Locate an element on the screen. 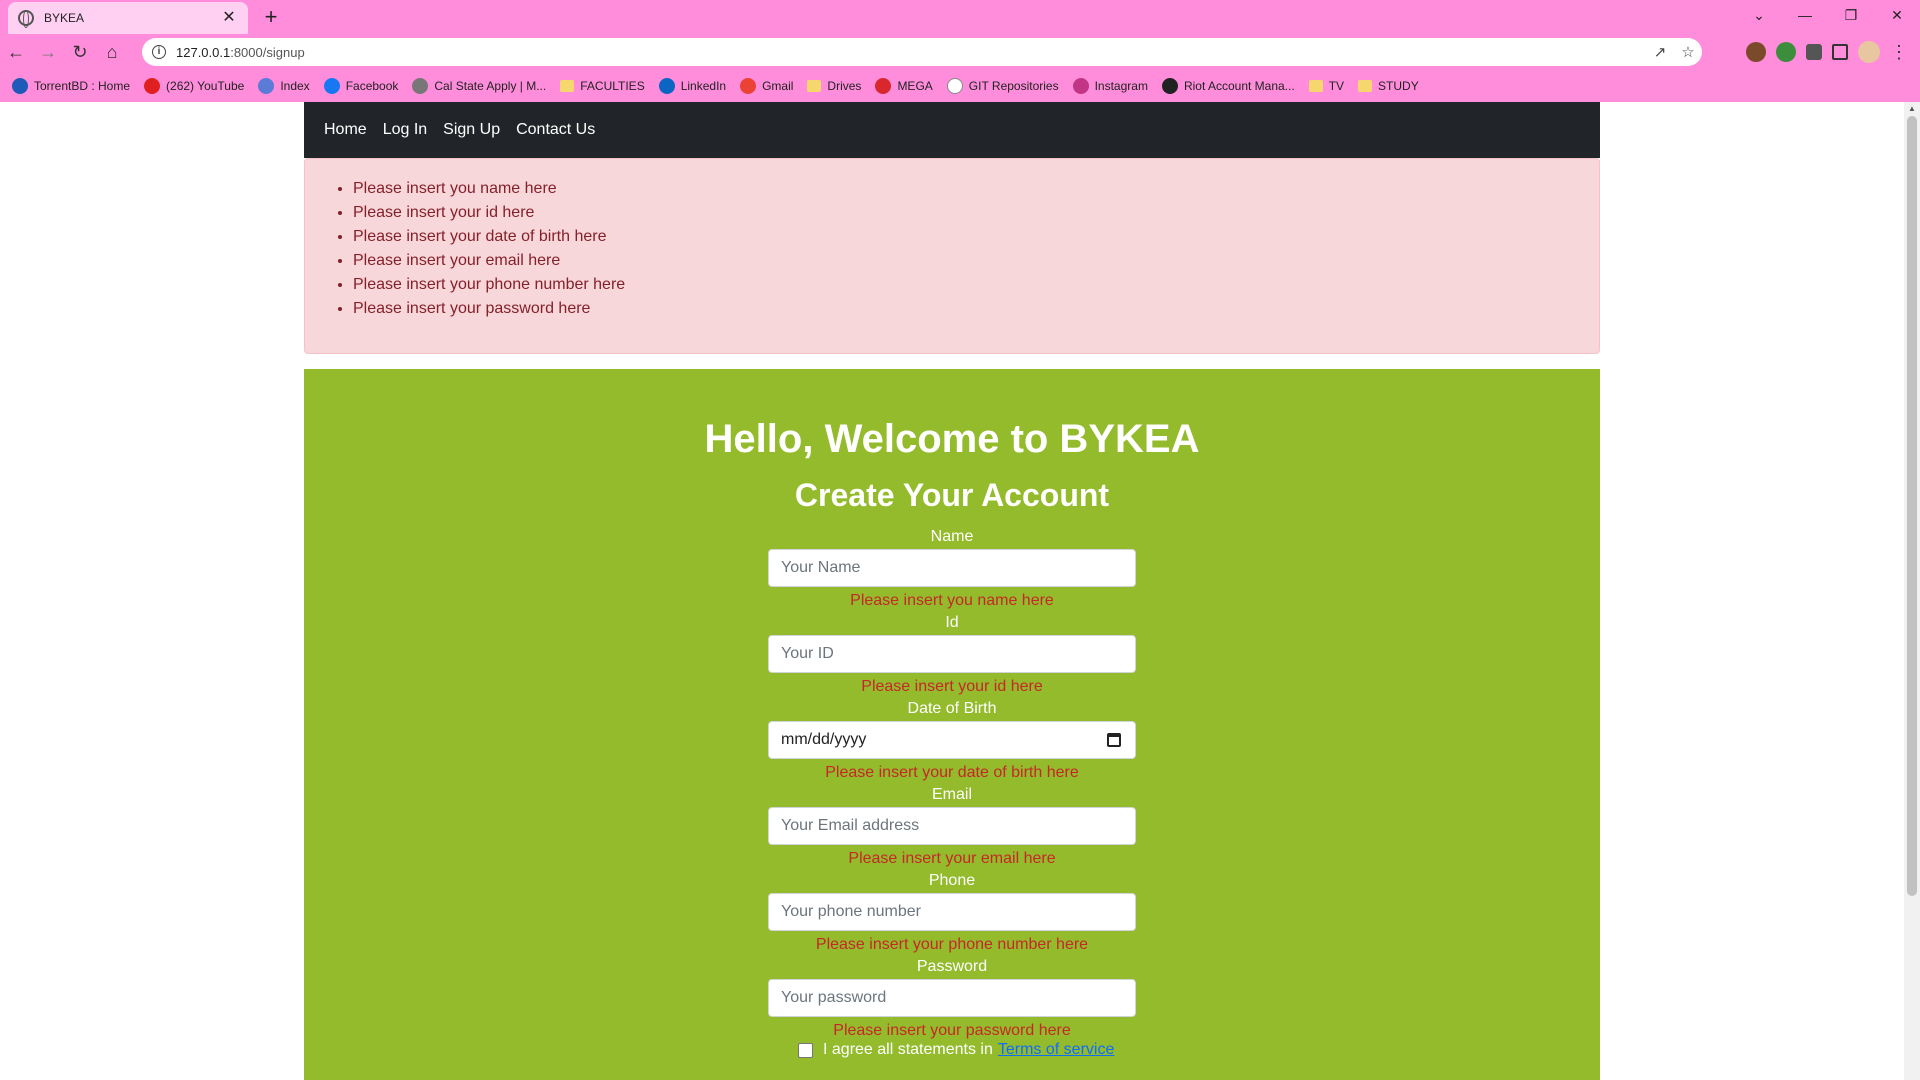 Image resolution: width=1920 pixels, height=1080 pixels. phone-label: Phone is located at coordinates (952, 880).